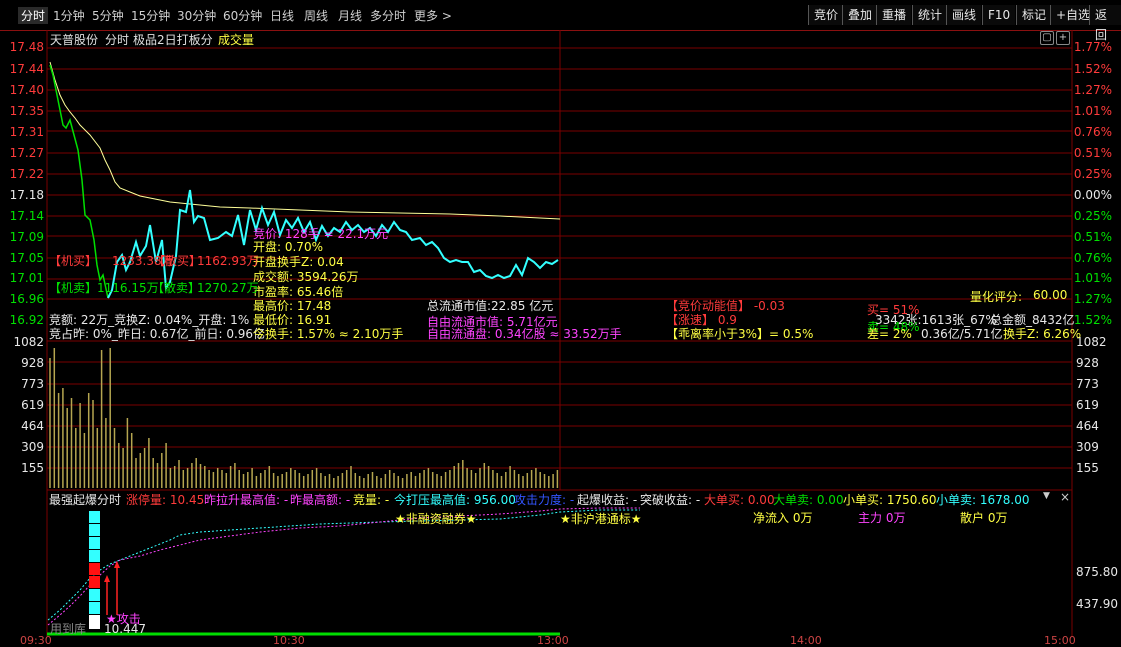  Describe the element at coordinates (739, 500) in the screenshot. I see `dadanmai-text: 大单买: 0.00` at that location.